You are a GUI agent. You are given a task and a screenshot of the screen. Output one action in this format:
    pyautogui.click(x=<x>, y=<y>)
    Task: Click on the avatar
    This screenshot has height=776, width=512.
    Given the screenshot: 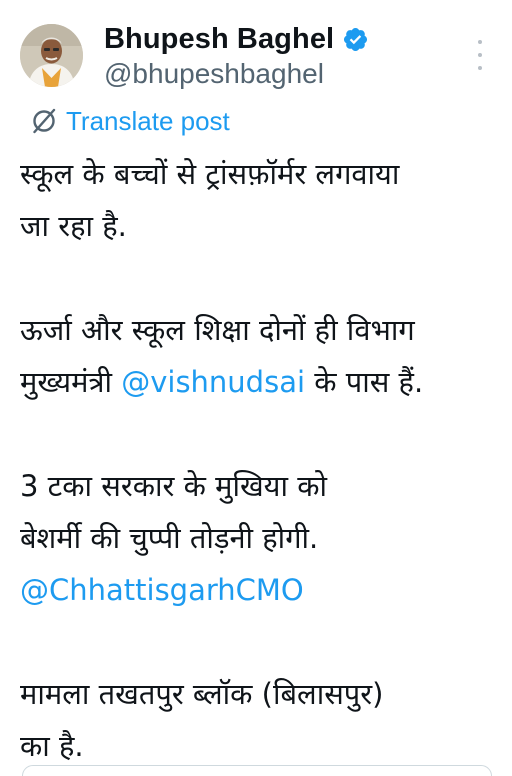 What is the action you would take?
    pyautogui.click(x=51, y=55)
    